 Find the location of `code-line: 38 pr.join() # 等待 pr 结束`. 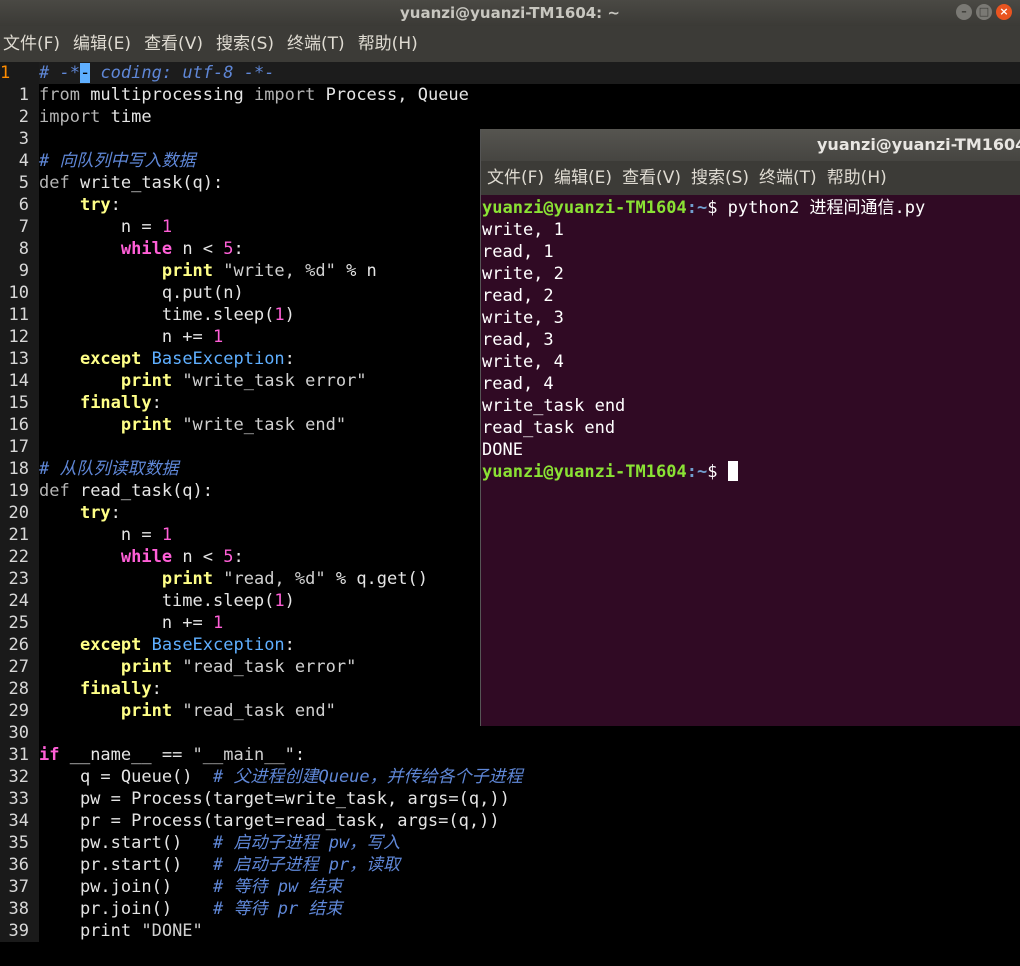

code-line: 38 pr.join() # 等待 pr 结束 is located at coordinates (510, 909).